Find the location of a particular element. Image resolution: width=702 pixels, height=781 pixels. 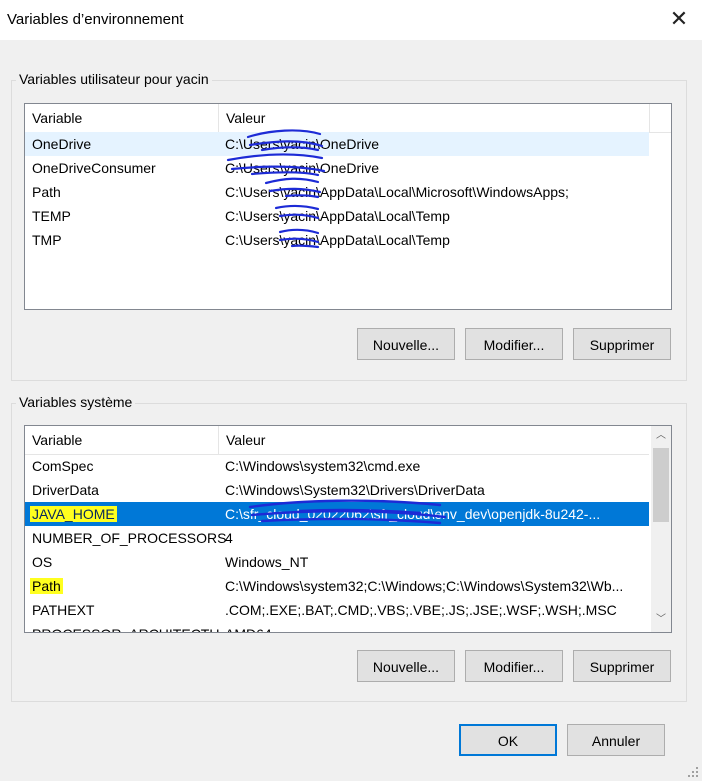

variable-name: DriverData is located at coordinates (65, 490).